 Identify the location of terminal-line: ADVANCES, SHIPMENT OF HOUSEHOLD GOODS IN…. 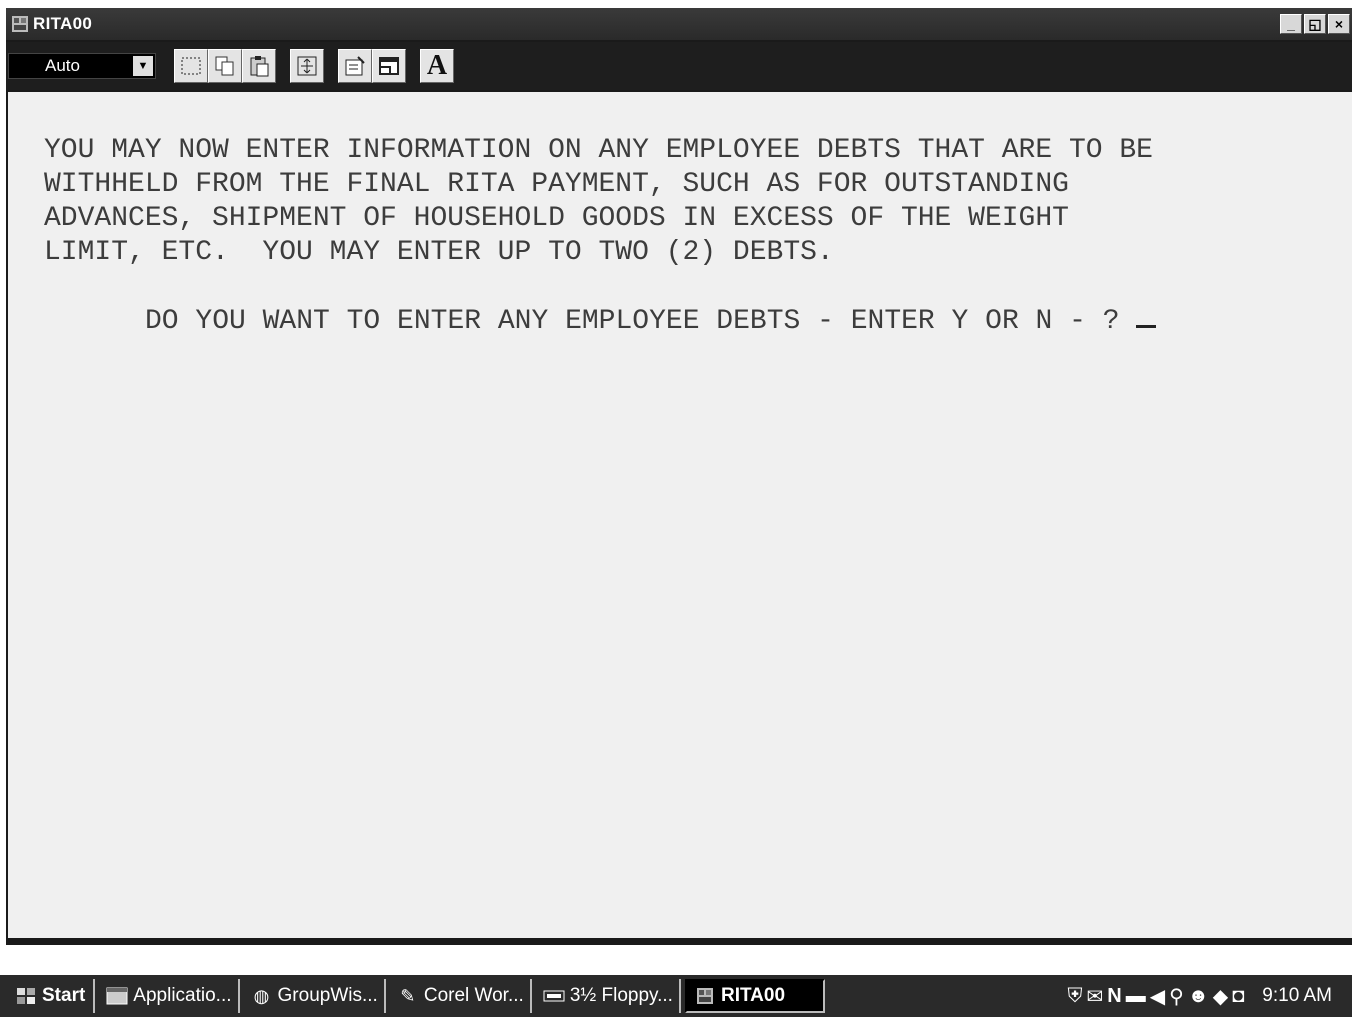
(556, 218).